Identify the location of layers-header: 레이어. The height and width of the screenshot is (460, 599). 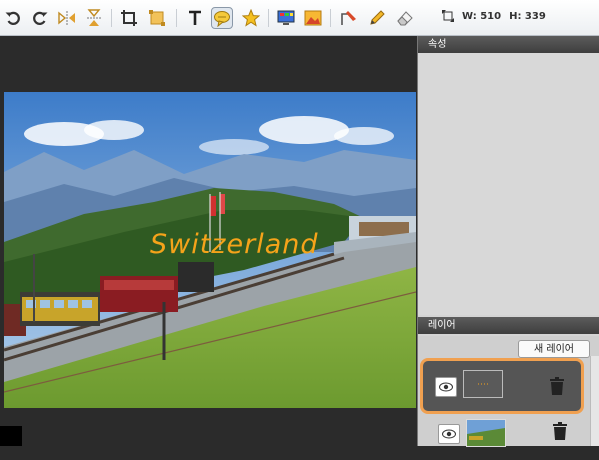
(508, 325).